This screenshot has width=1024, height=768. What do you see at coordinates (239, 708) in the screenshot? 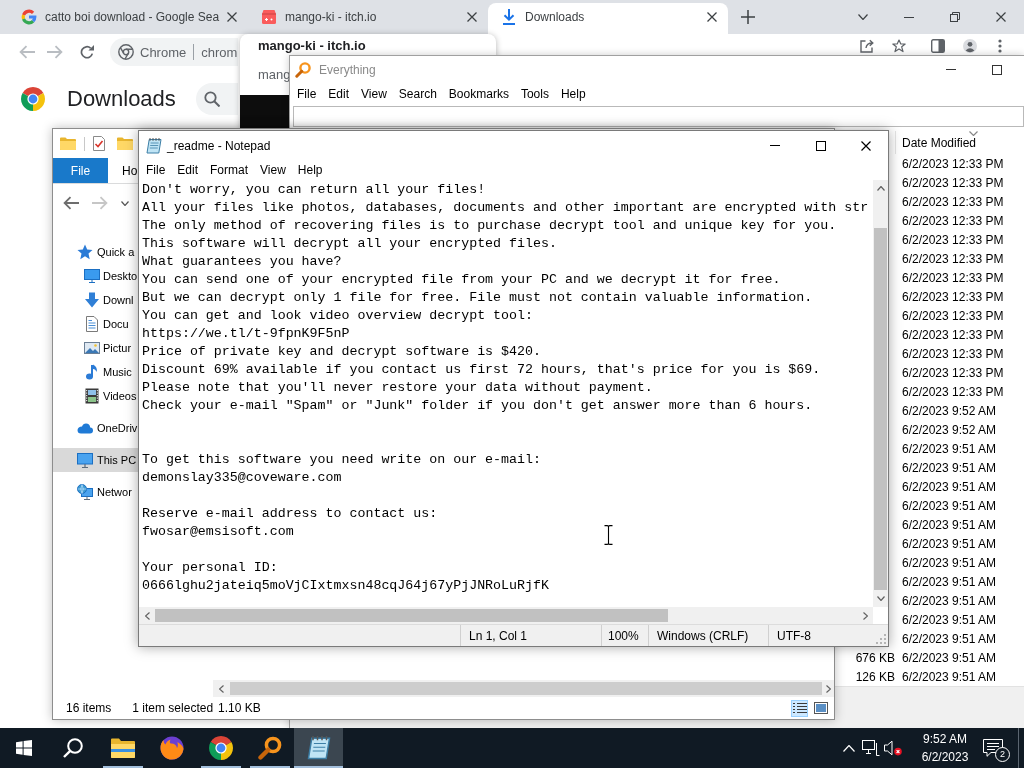
I see `selection-size: 1.10 KB` at bounding box center [239, 708].